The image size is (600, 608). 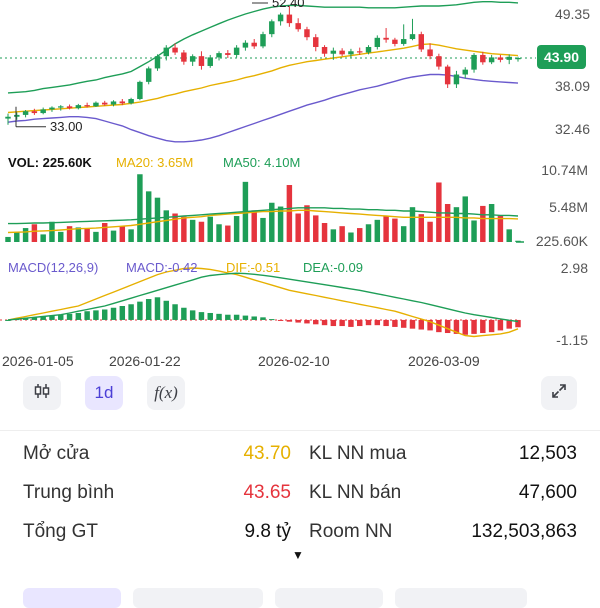 I want to click on function-icon: f(x), so click(x=166, y=392).